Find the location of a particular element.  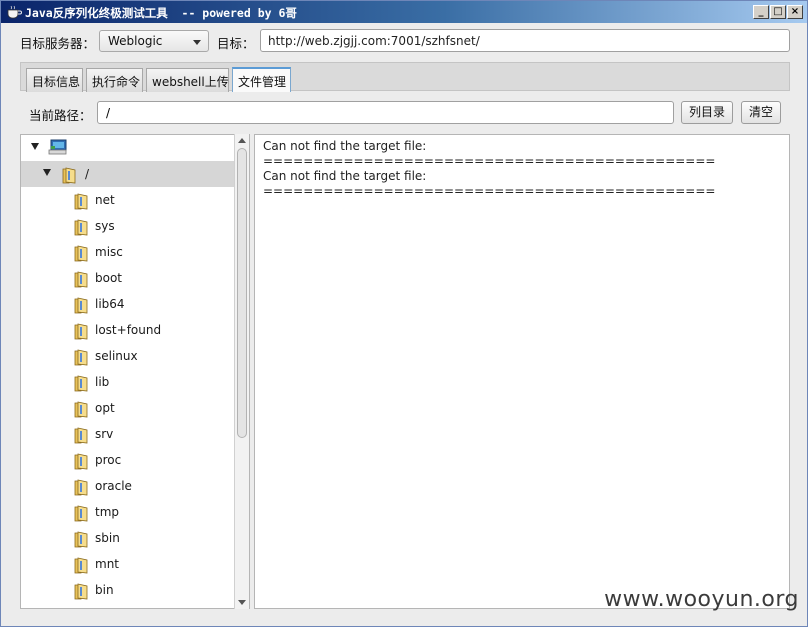

tree-item-label: tmp is located at coordinates (107, 512).